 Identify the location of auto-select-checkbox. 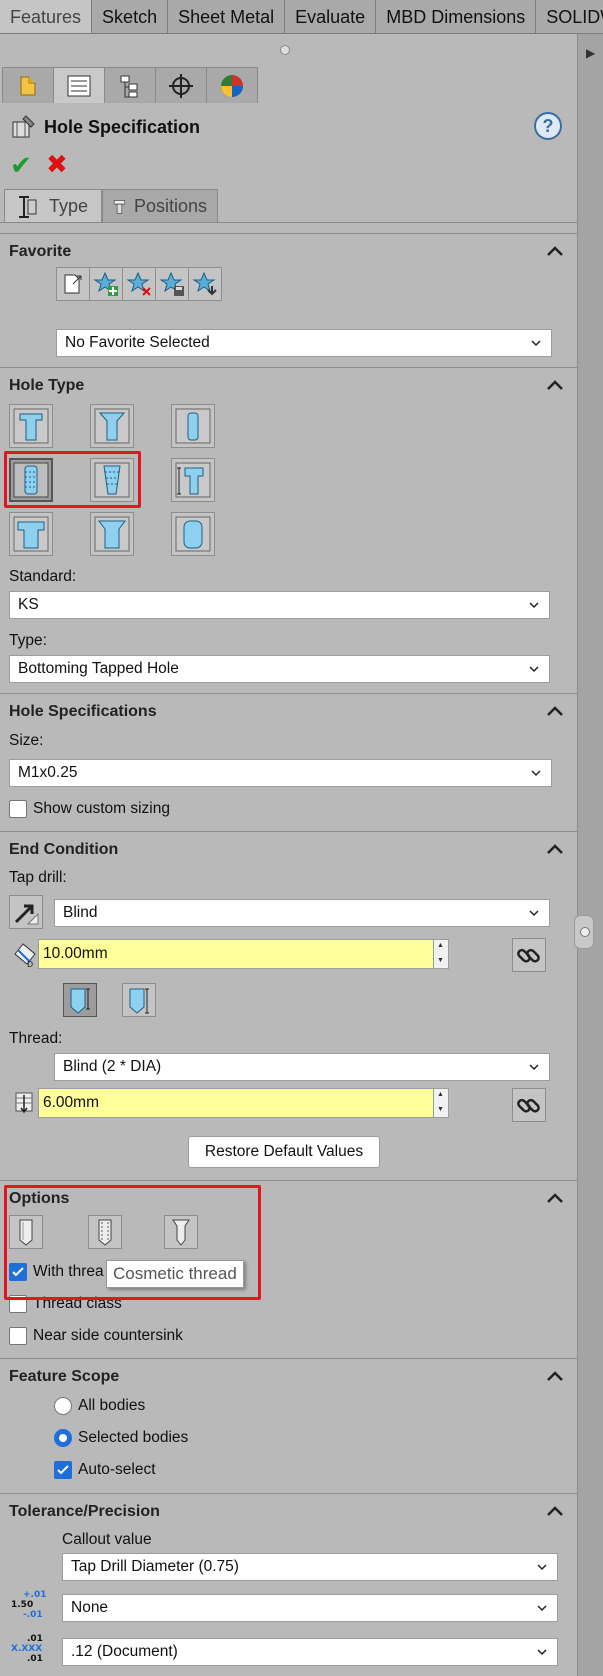
(63, 1470).